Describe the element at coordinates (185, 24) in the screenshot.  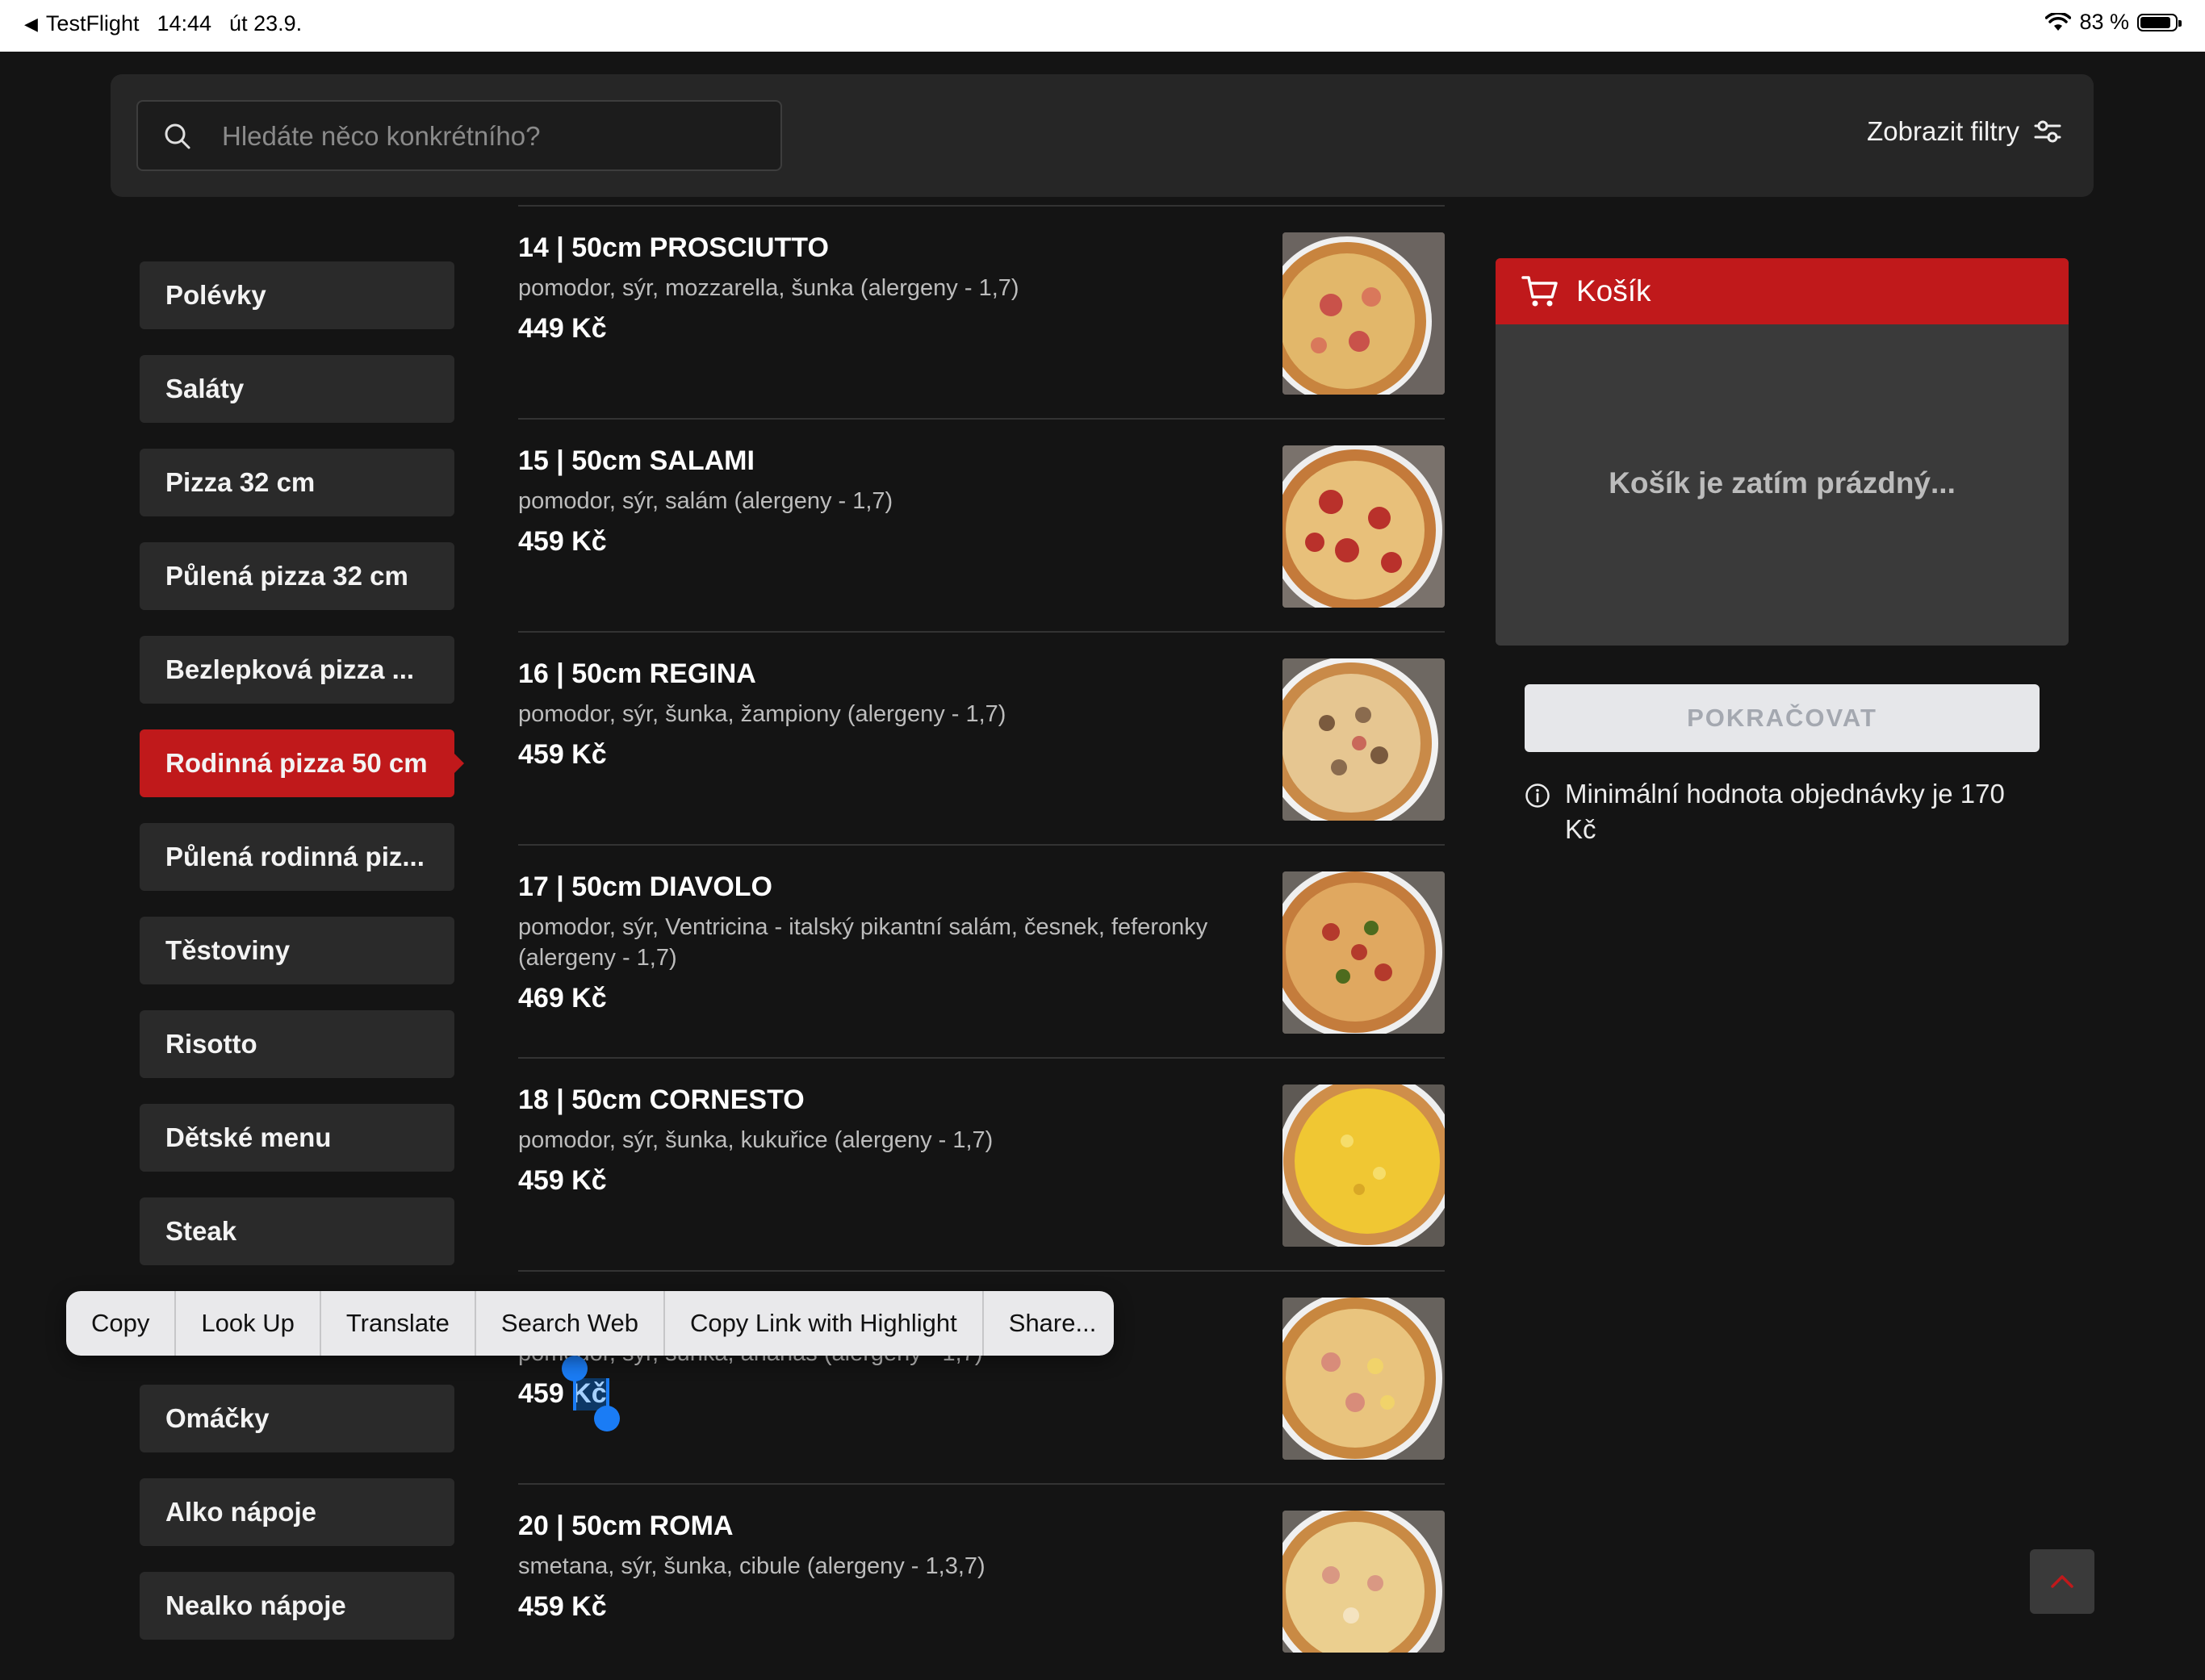
I see `status-time: 14:44` at that location.